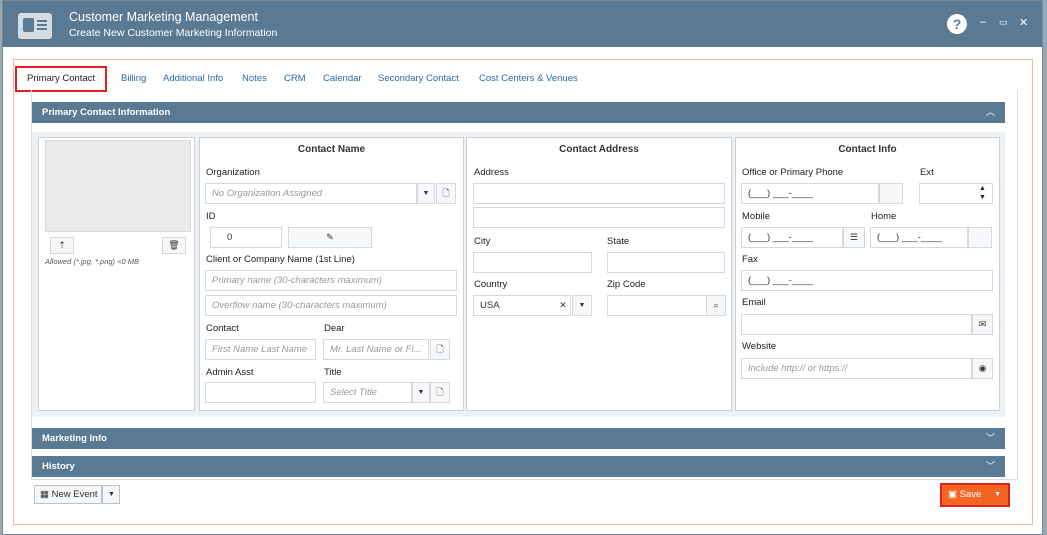 Image resolution: width=1047 pixels, height=535 pixels. What do you see at coordinates (440, 349) in the screenshot?
I see `dear-document-icon: 🗋` at bounding box center [440, 349].